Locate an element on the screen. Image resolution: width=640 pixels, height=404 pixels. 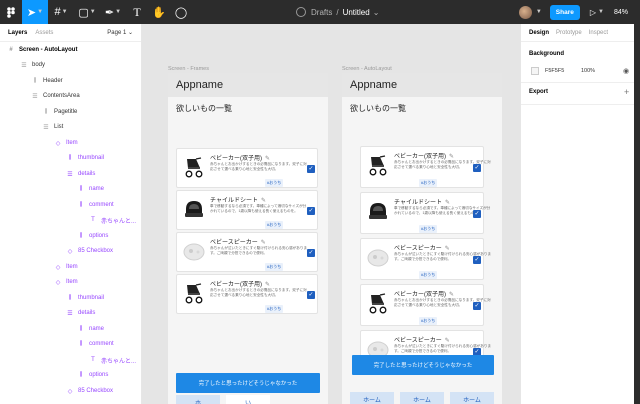
background-opacity-input: 100% is located at coordinates (588, 71).